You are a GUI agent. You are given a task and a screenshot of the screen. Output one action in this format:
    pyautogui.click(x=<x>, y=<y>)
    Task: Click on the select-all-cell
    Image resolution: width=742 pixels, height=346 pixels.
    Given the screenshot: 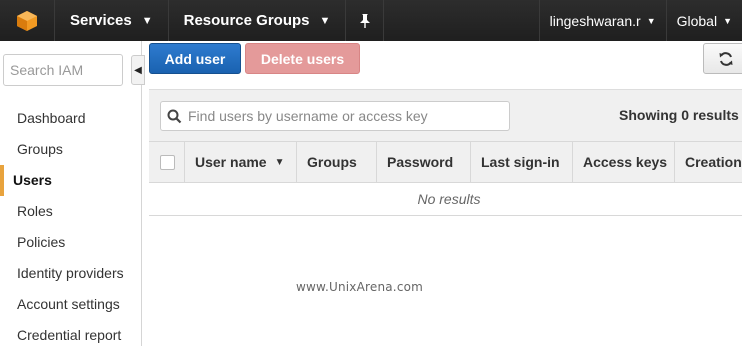 What is the action you would take?
    pyautogui.click(x=167, y=162)
    